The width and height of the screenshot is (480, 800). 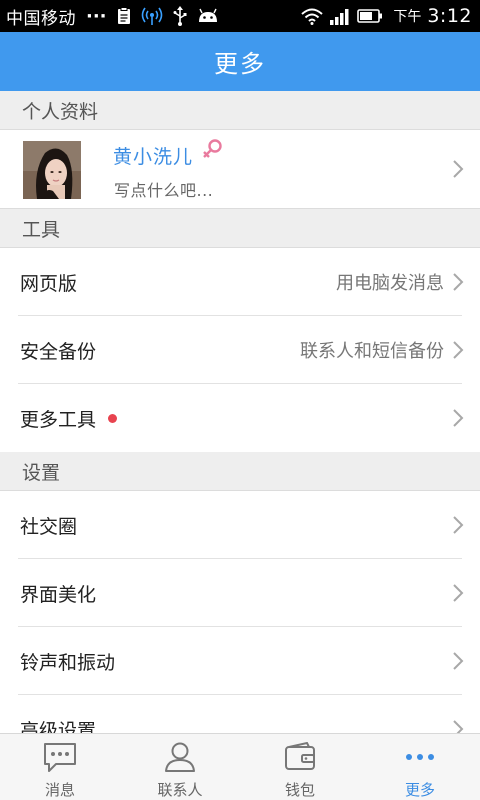 What do you see at coordinates (372, 351) in the screenshot?
I see `row-subtitle: 联系人和短信备份` at bounding box center [372, 351].